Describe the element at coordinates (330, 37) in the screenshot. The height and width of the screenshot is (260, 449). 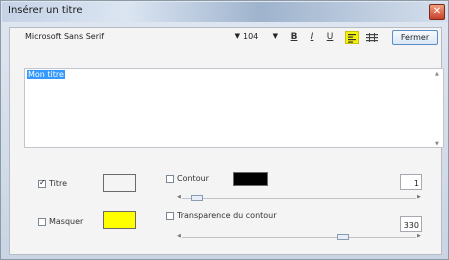
I see `underline-button: U` at that location.